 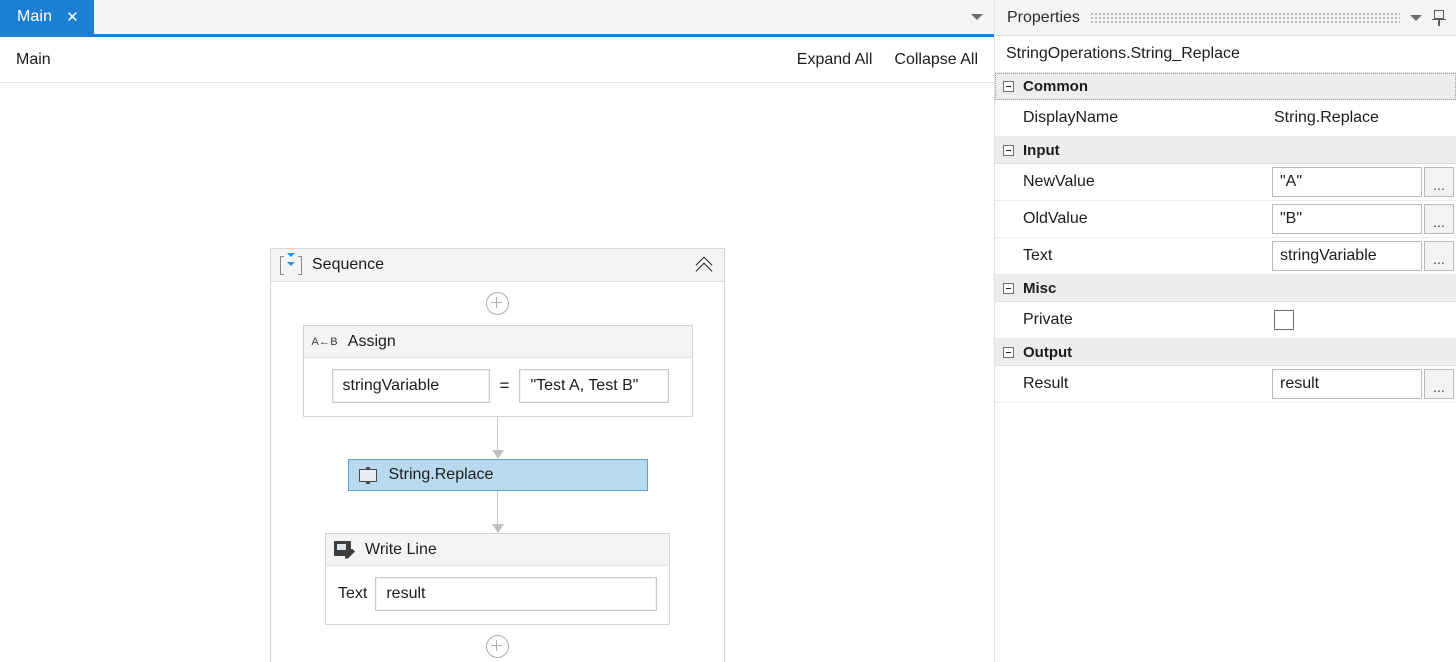 What do you see at coordinates (1347, 256) in the screenshot?
I see `text-input: stringVariable` at bounding box center [1347, 256].